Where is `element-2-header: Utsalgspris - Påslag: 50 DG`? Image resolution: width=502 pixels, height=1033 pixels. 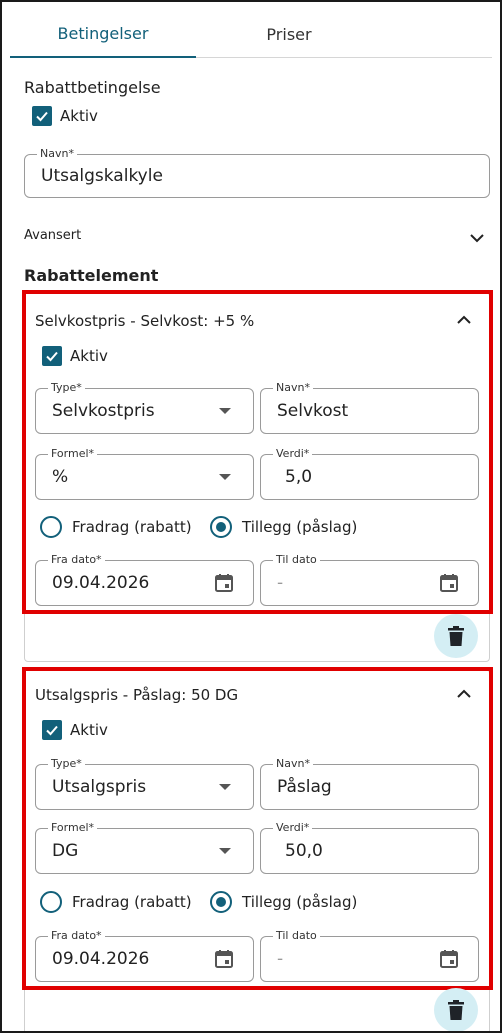 element-2-header: Utsalgspris - Påslag: 50 DG is located at coordinates (137, 695).